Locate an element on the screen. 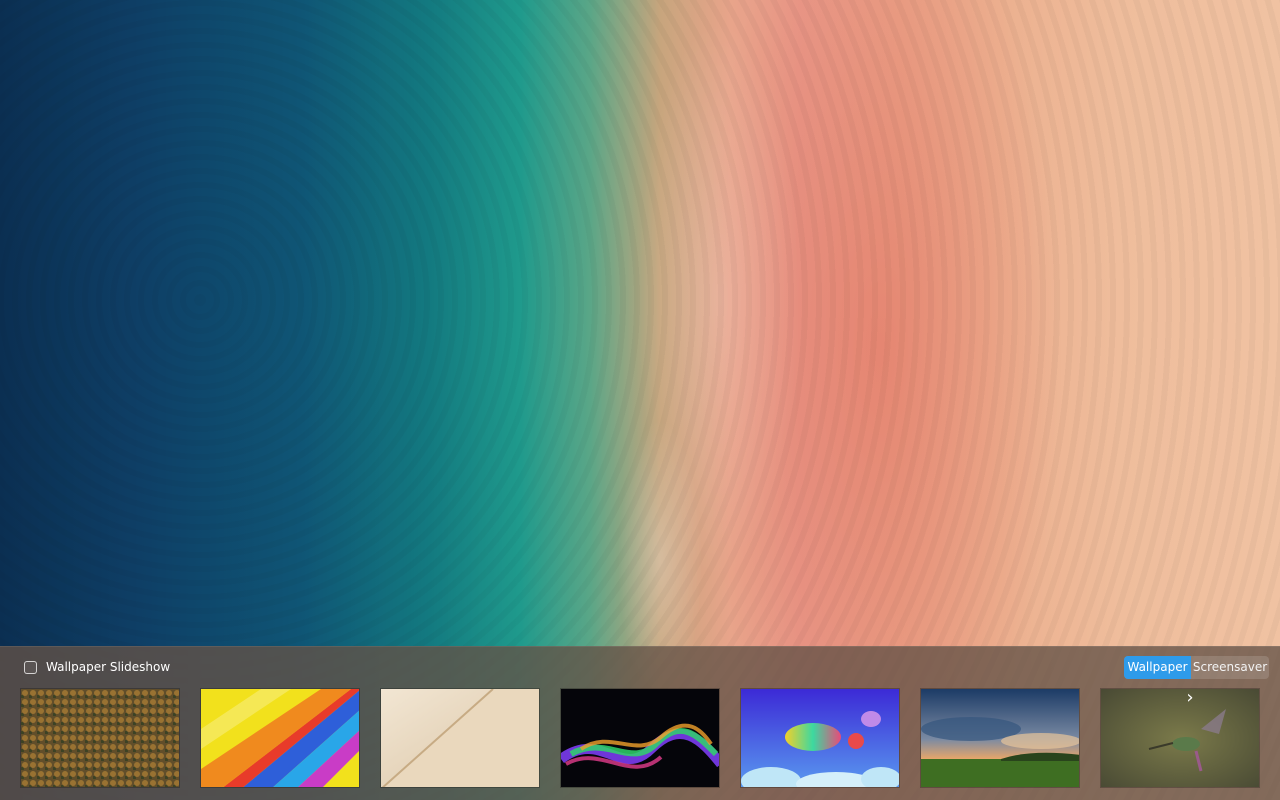 The width and height of the screenshot is (1280, 800). thumbnail-rainbow-whale is located at coordinates (820, 738).